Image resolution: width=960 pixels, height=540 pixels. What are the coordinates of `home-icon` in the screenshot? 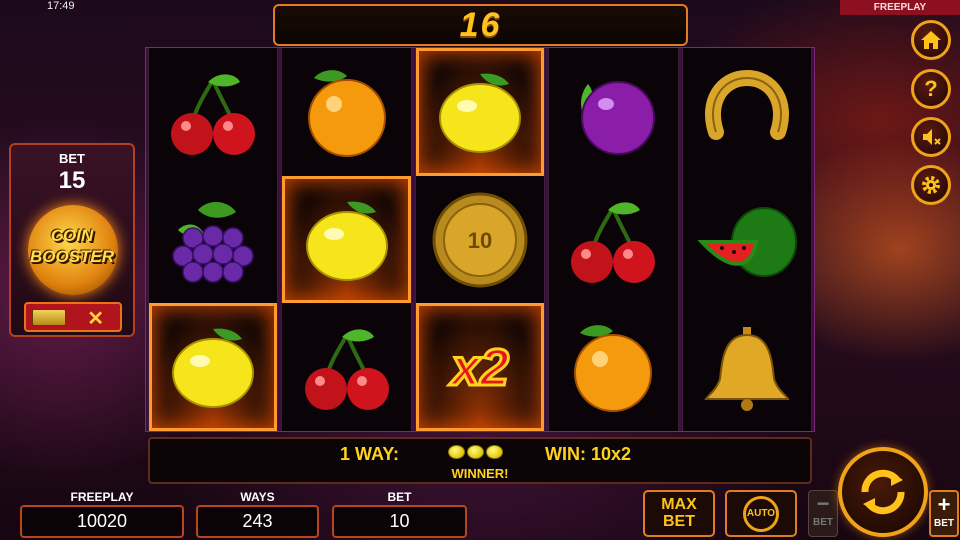 It's located at (931, 40).